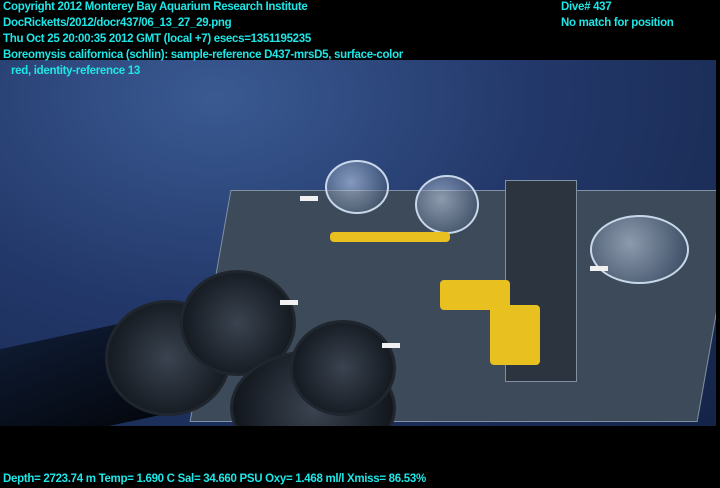  I want to click on annotation-line-2: red, identity-reference 13, so click(75, 71).